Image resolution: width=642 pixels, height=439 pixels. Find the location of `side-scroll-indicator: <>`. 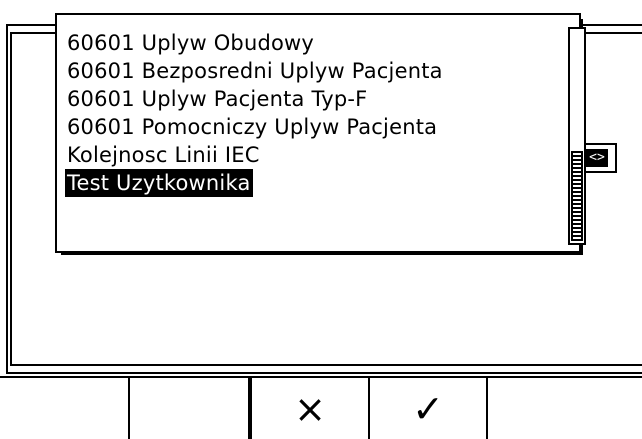

side-scroll-indicator: <> is located at coordinates (600, 158).